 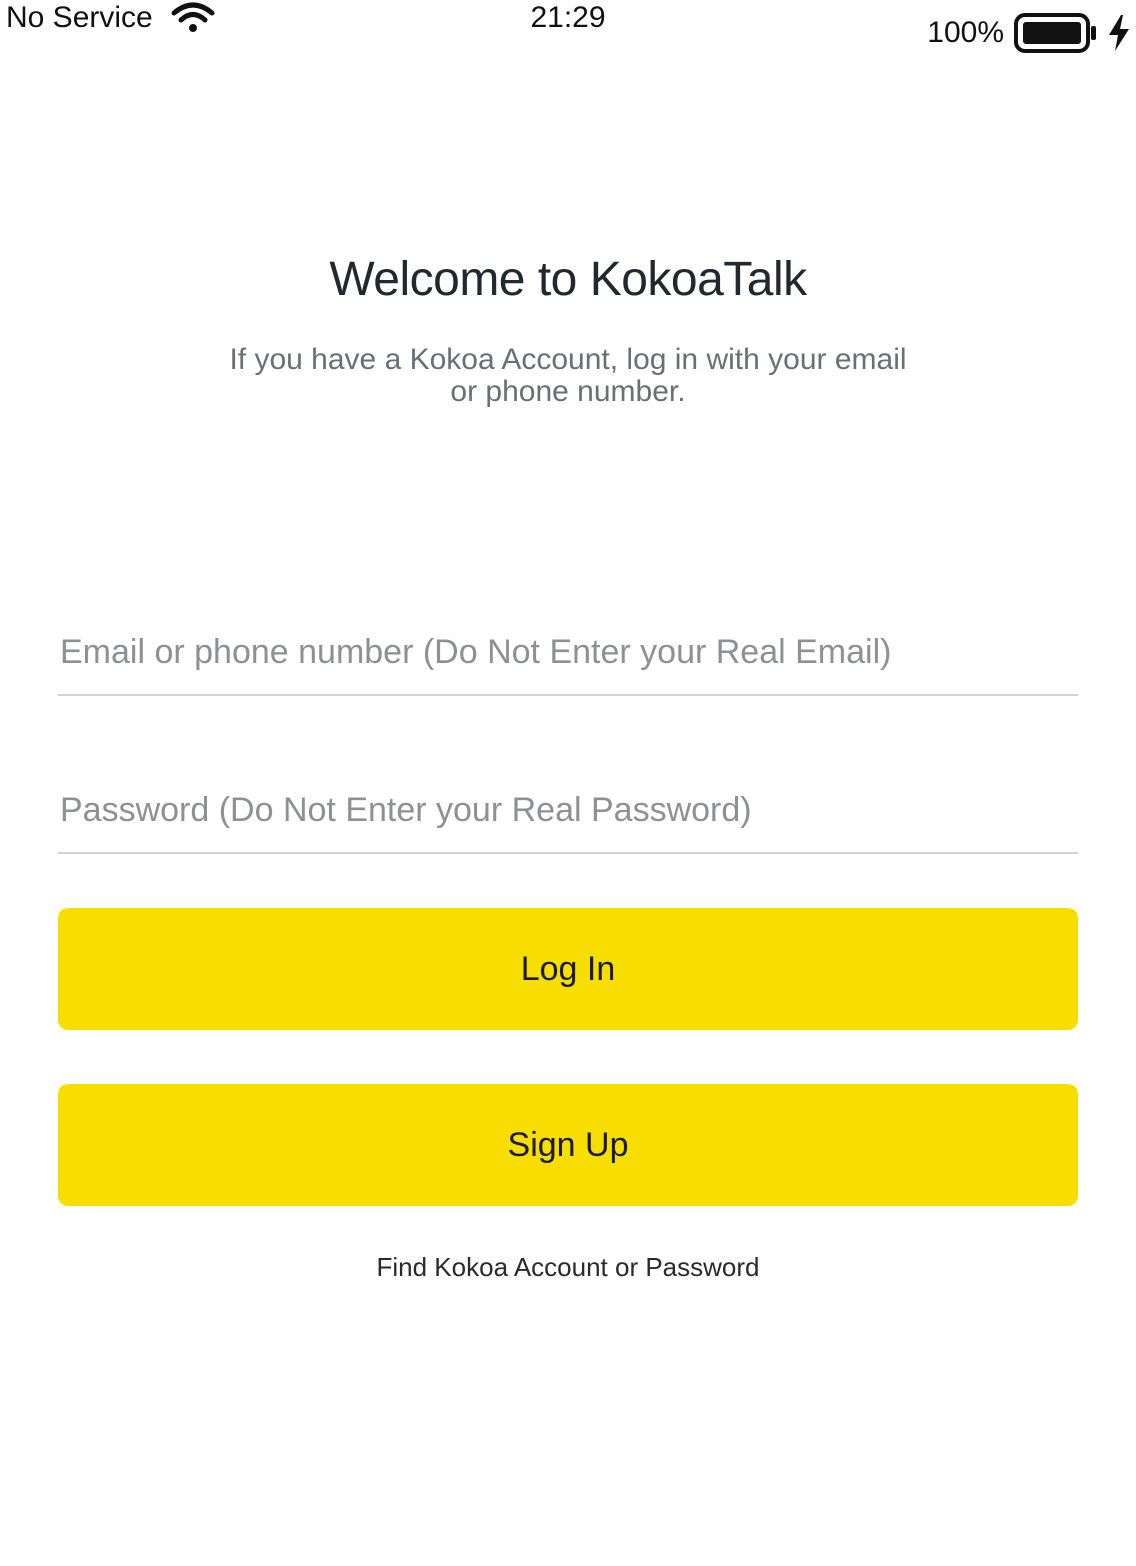 What do you see at coordinates (568, 1267) in the screenshot?
I see `find-account-link: Find Kokoa Account or Password` at bounding box center [568, 1267].